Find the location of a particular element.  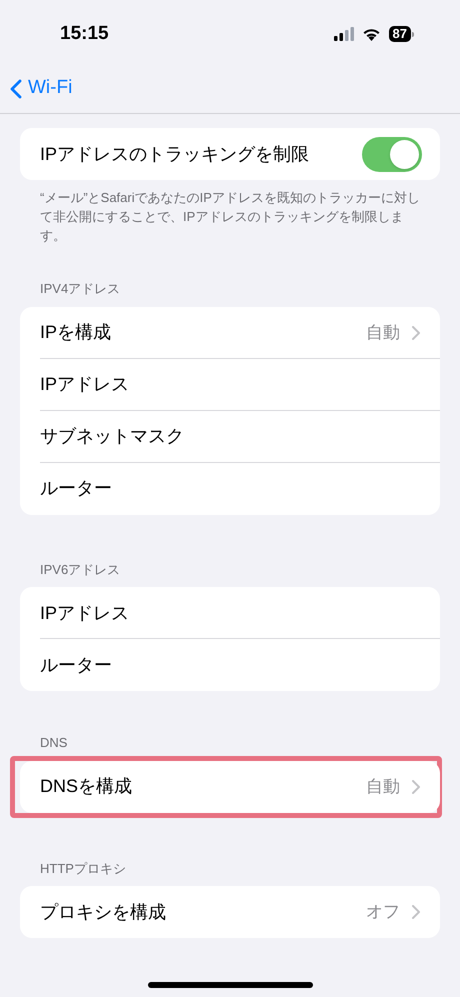

battery-icon: 87 is located at coordinates (401, 34).